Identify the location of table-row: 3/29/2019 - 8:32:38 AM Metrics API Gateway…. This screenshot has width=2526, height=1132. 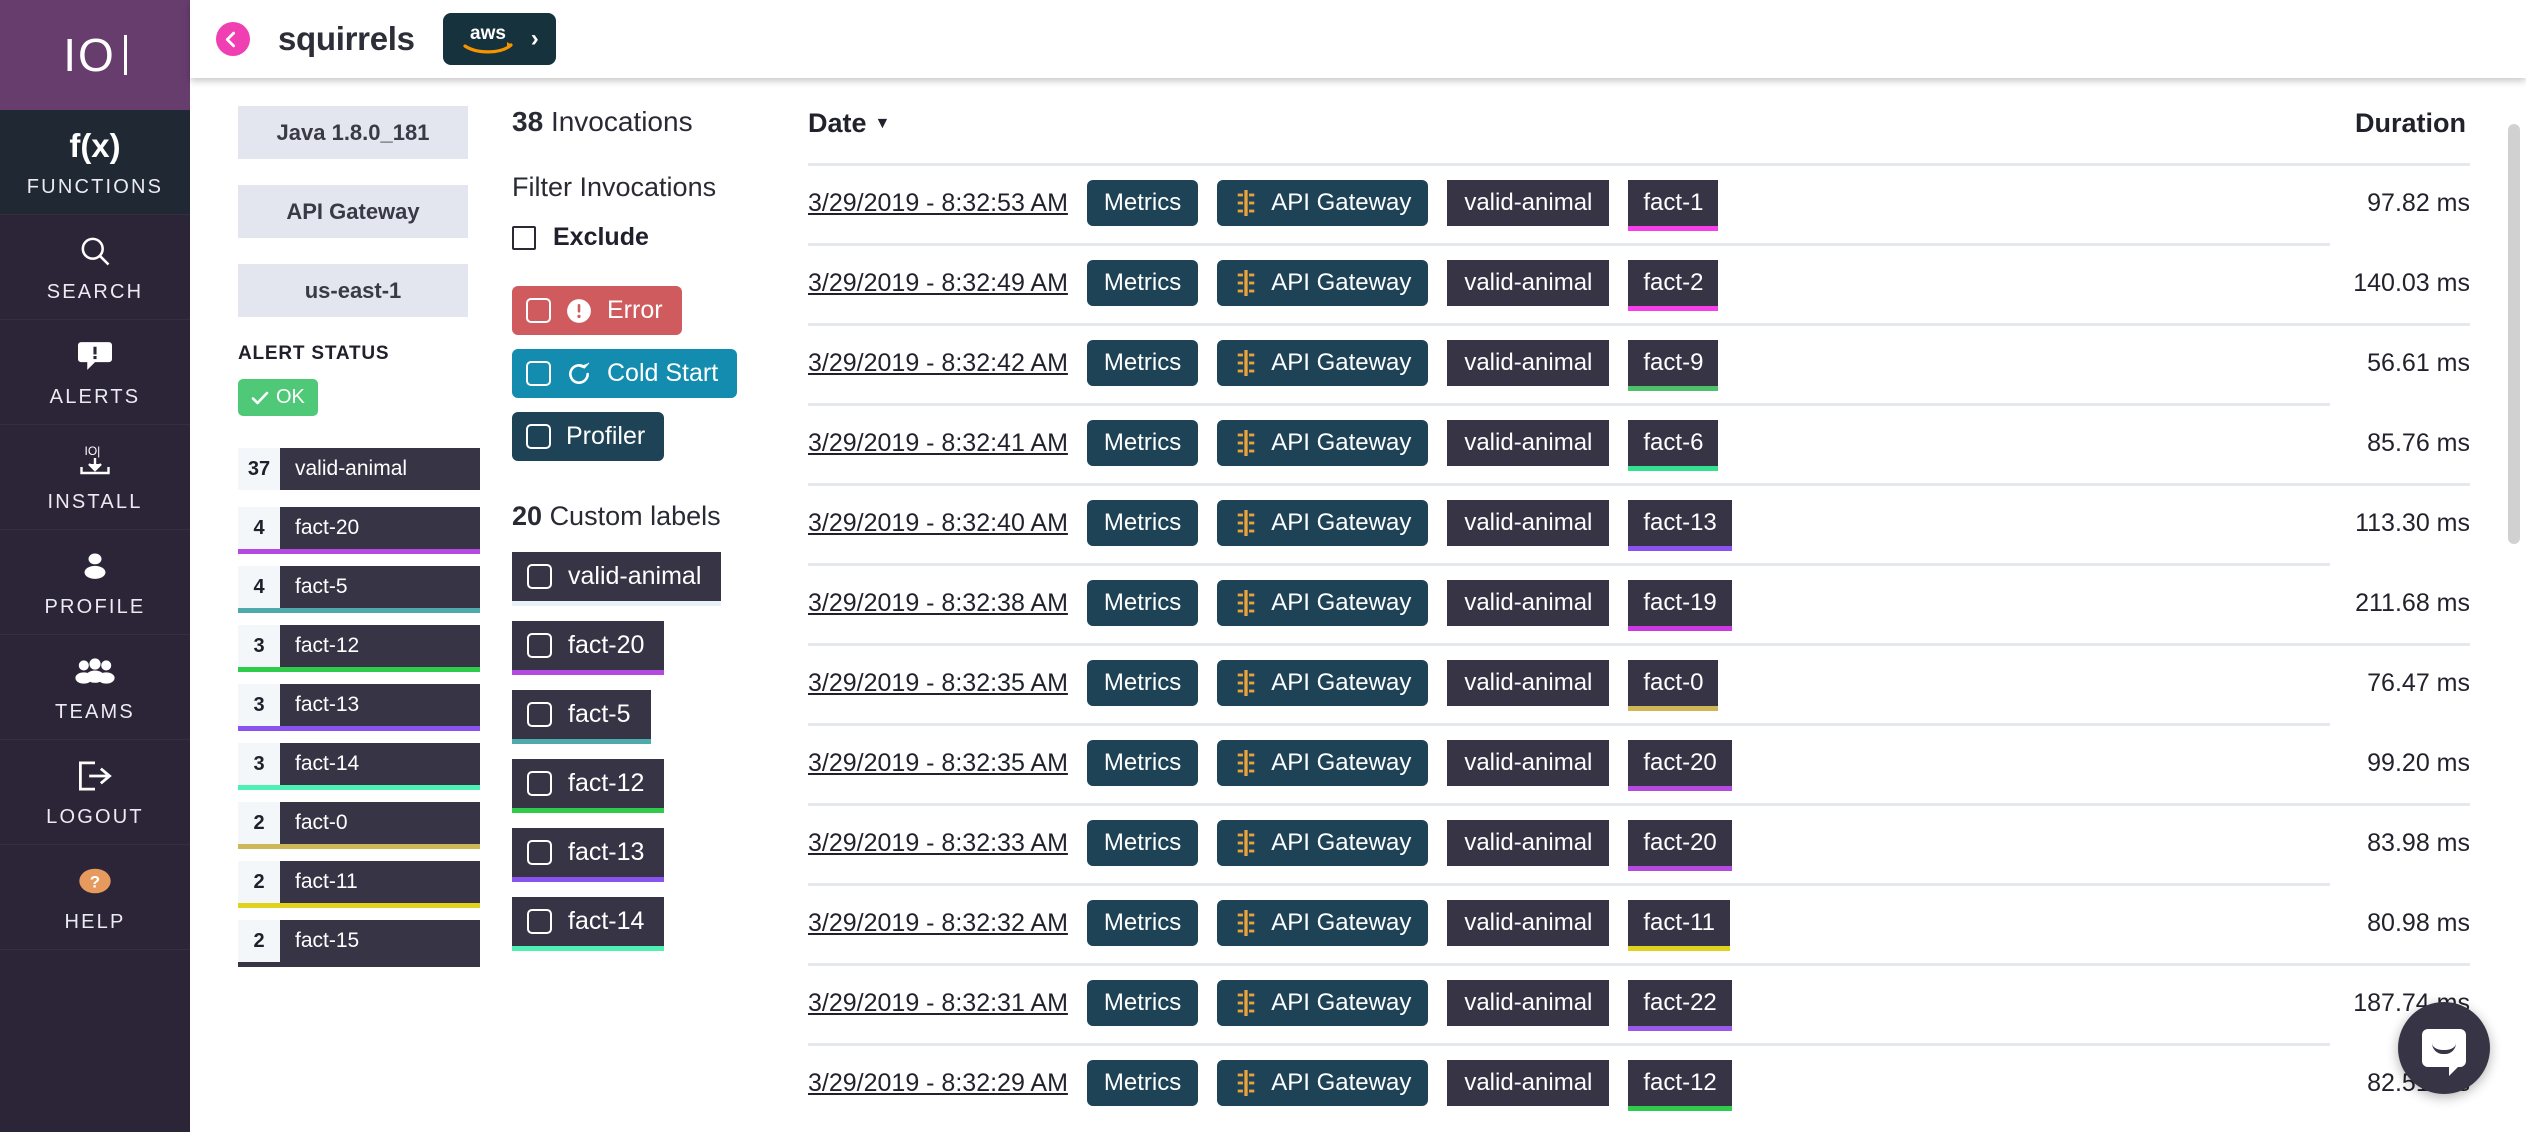
(1667, 604).